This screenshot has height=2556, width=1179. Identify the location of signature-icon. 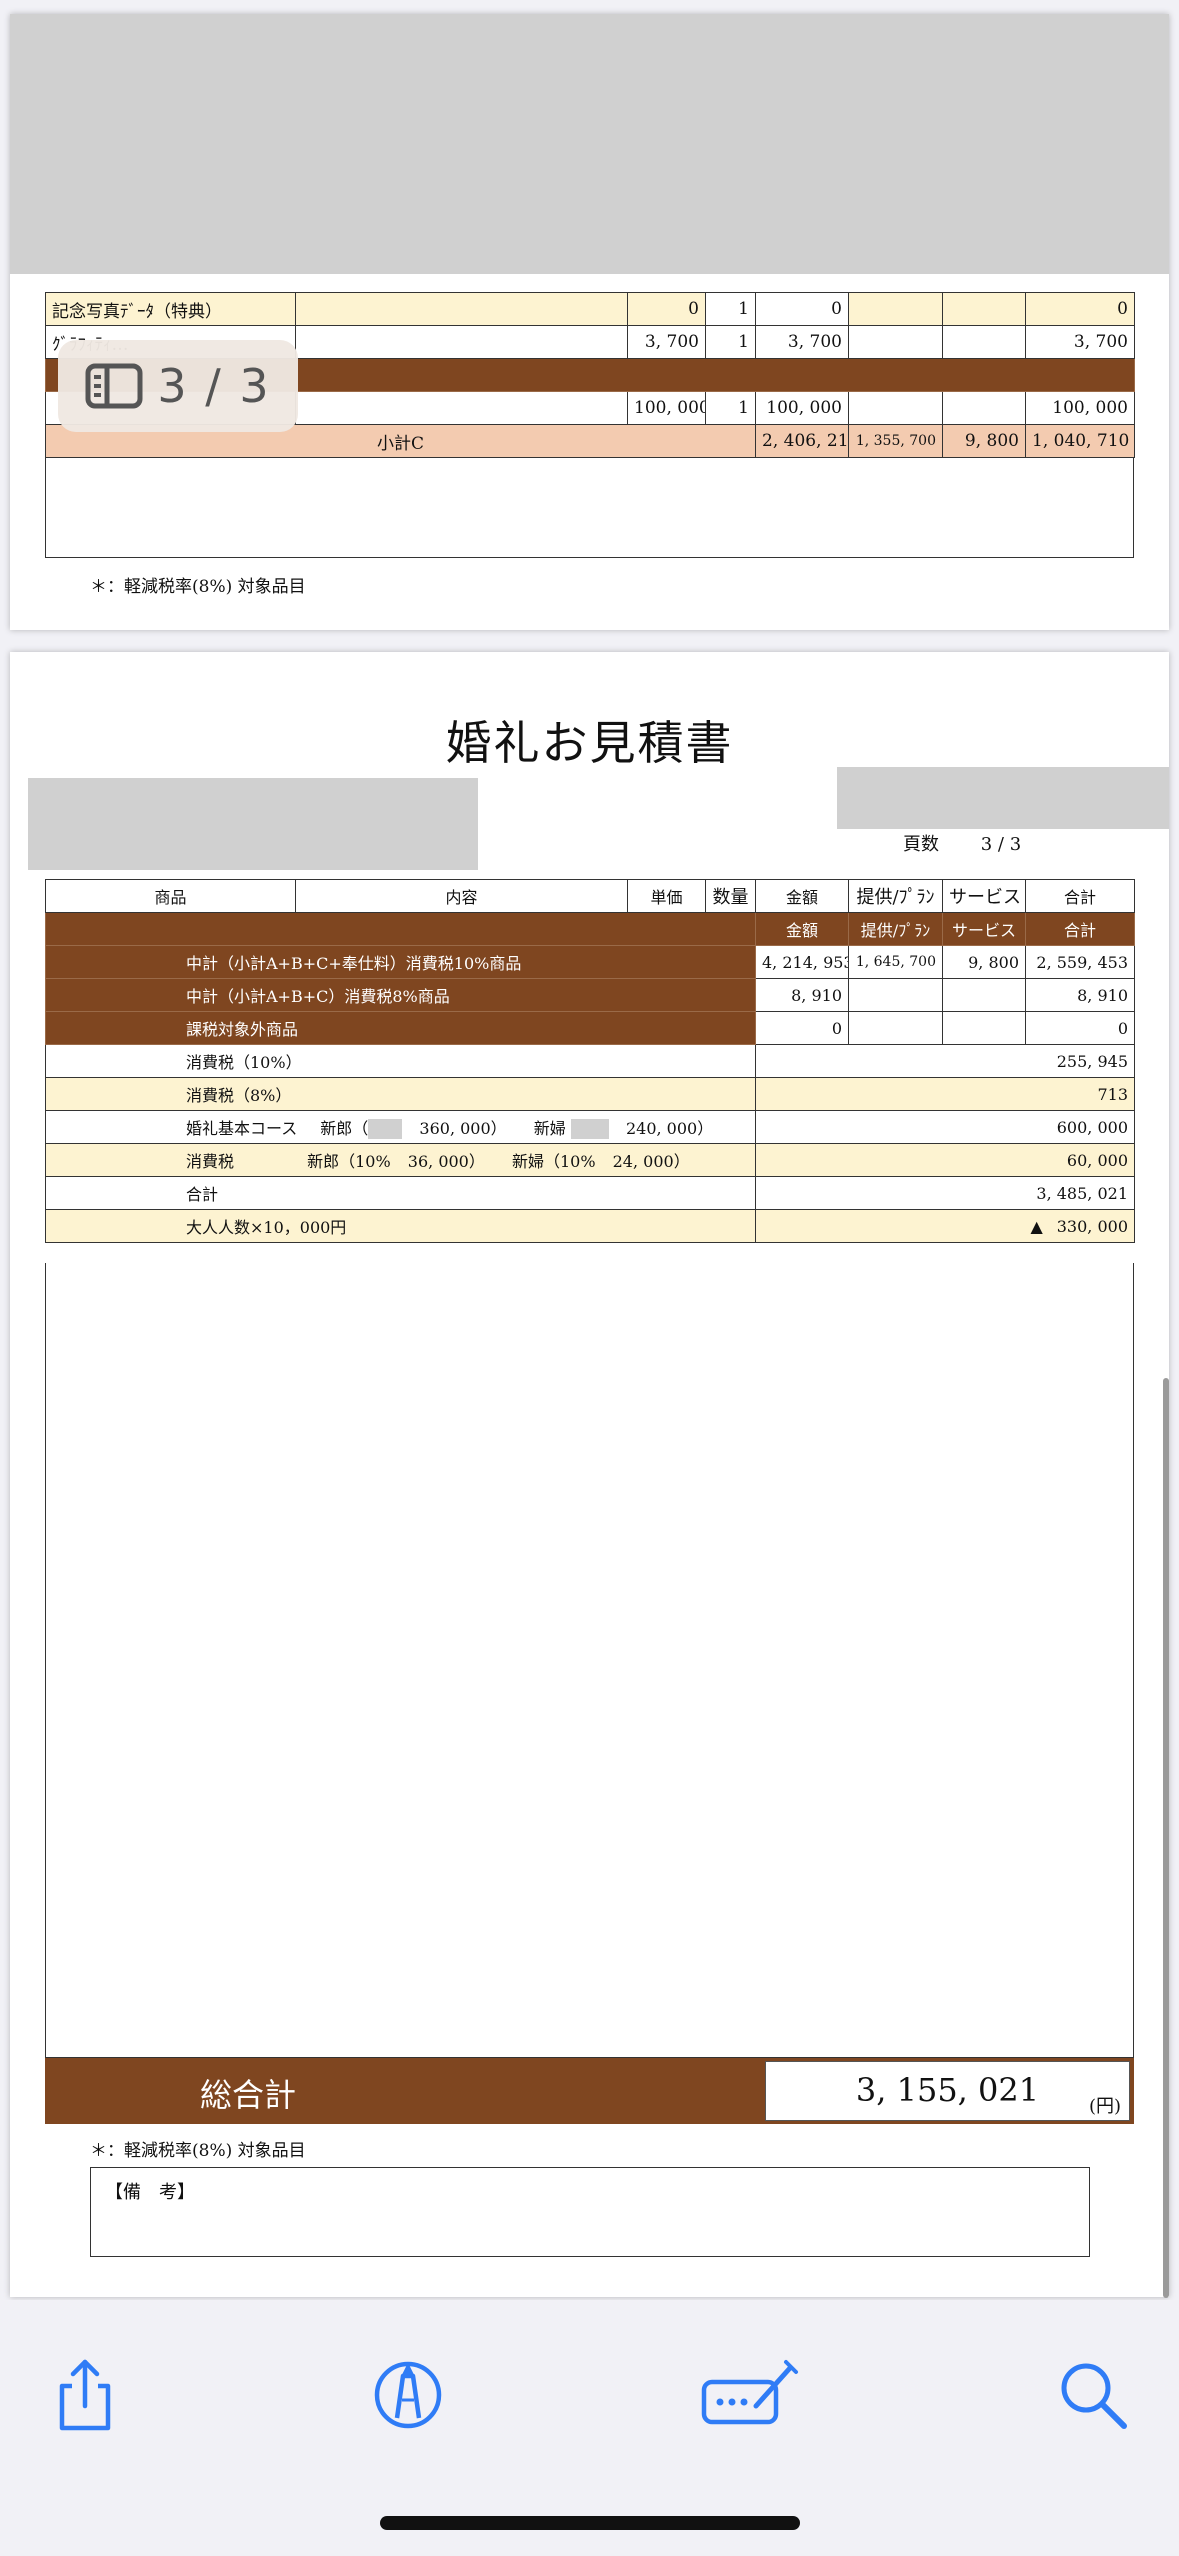
(749, 2392).